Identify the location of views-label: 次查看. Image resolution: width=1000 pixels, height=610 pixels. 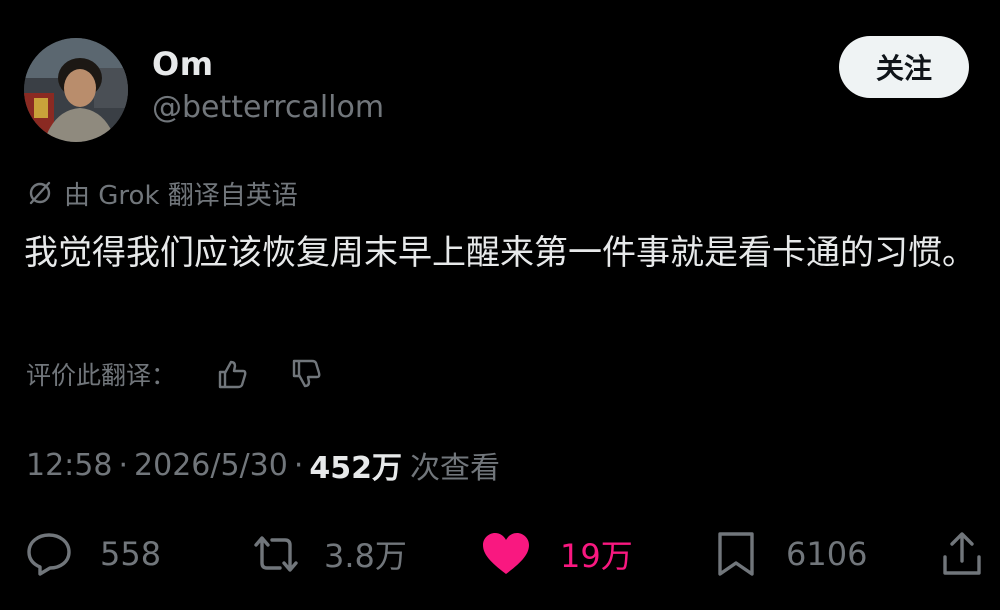
(455, 468).